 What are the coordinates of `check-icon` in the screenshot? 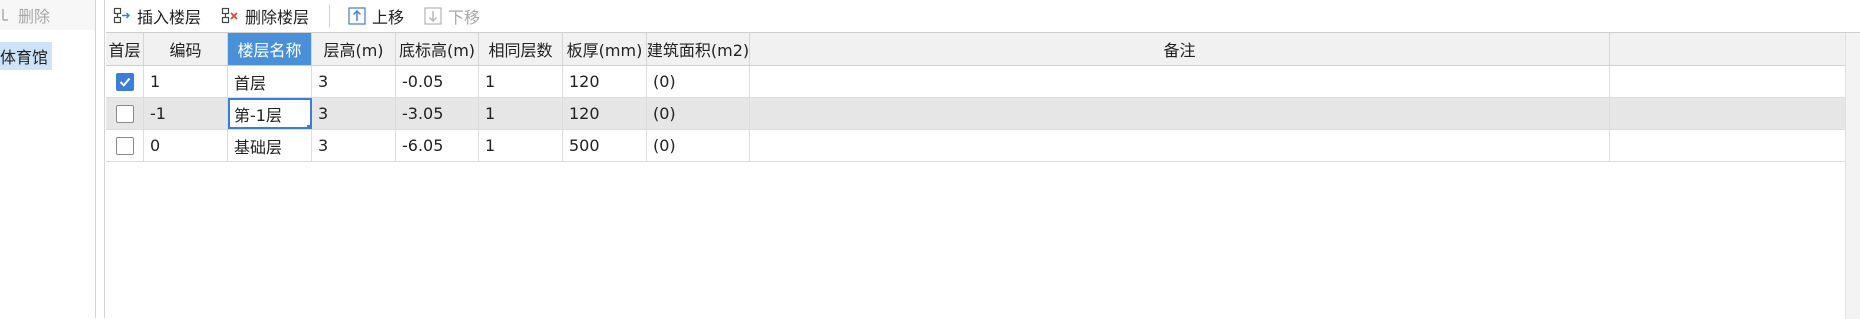 It's located at (124, 82).